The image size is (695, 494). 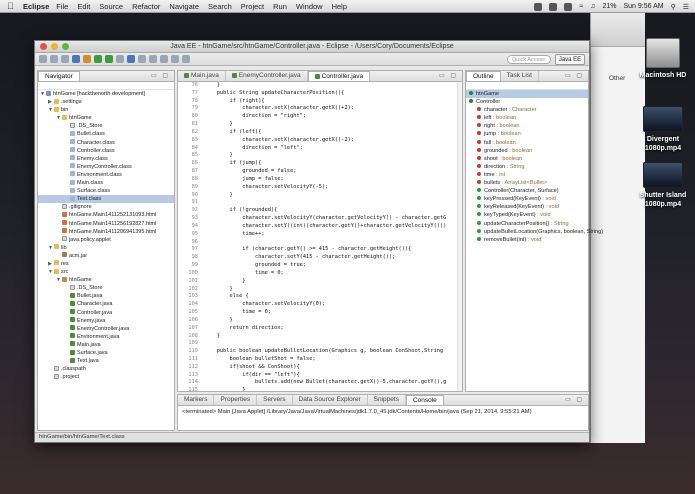 What do you see at coordinates (106, 240) in the screenshot?
I see `tree-item: java.policy.applet` at bounding box center [106, 240].